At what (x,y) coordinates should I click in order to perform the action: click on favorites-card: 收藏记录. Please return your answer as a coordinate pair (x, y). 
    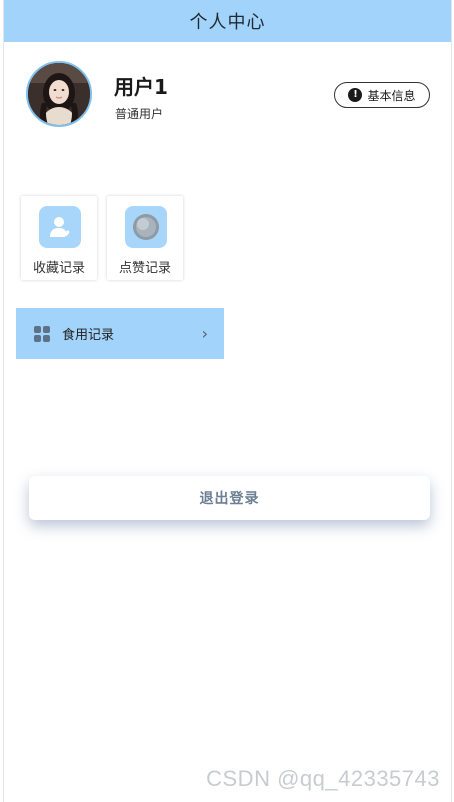
    Looking at the image, I should click on (59, 238).